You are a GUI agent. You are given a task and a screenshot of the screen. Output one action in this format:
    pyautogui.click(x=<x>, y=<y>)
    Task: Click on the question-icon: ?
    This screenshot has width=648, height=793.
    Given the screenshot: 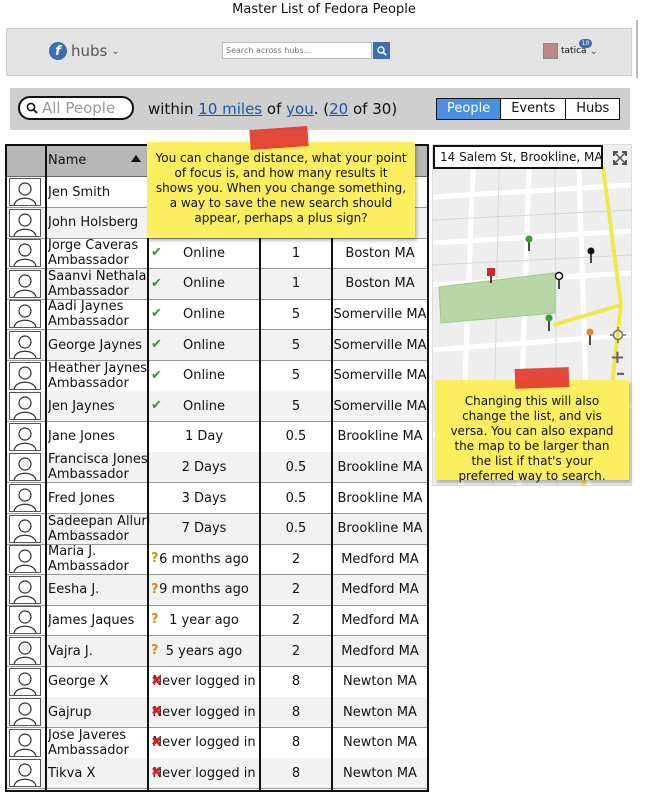 What is the action you would take?
    pyautogui.click(x=155, y=589)
    